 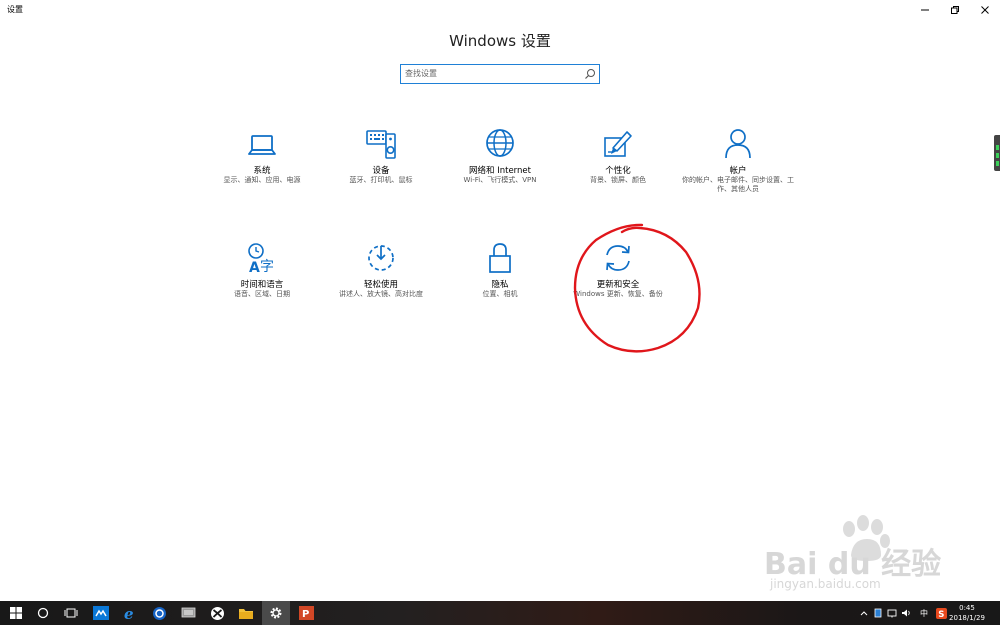 I want to click on keyboard-speaker-icon, so click(x=381, y=144).